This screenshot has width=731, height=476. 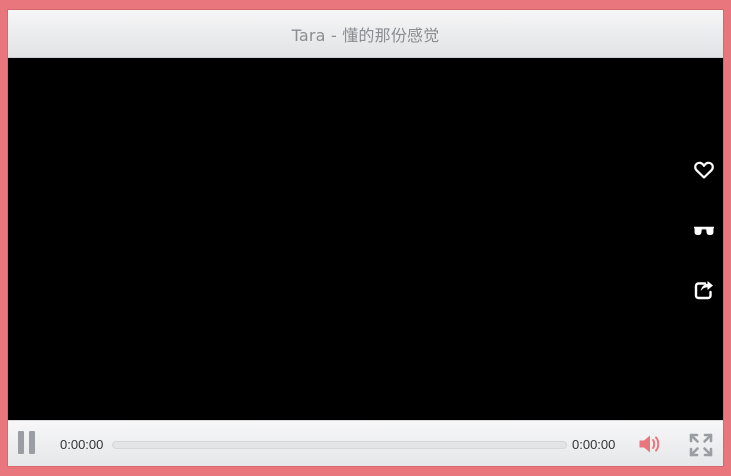 I want to click on volume-button, so click(x=650, y=444).